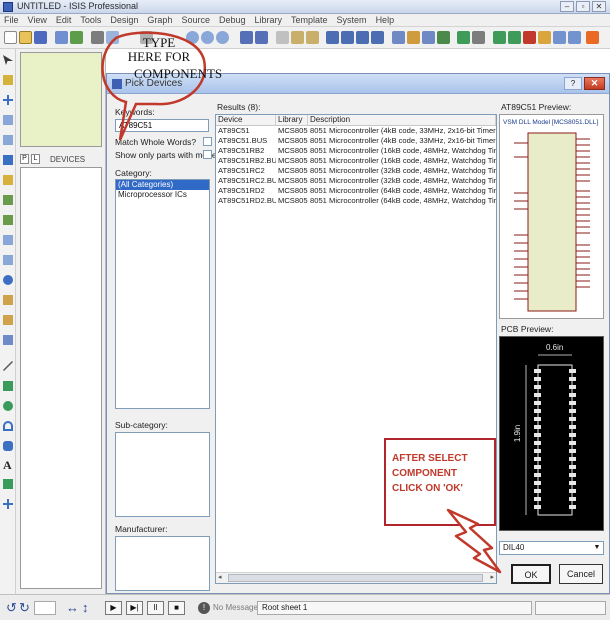 The height and width of the screenshot is (620, 610). What do you see at coordinates (11, 608) in the screenshot?
I see `rotate-ccw-icon: ↺` at bounding box center [11, 608].